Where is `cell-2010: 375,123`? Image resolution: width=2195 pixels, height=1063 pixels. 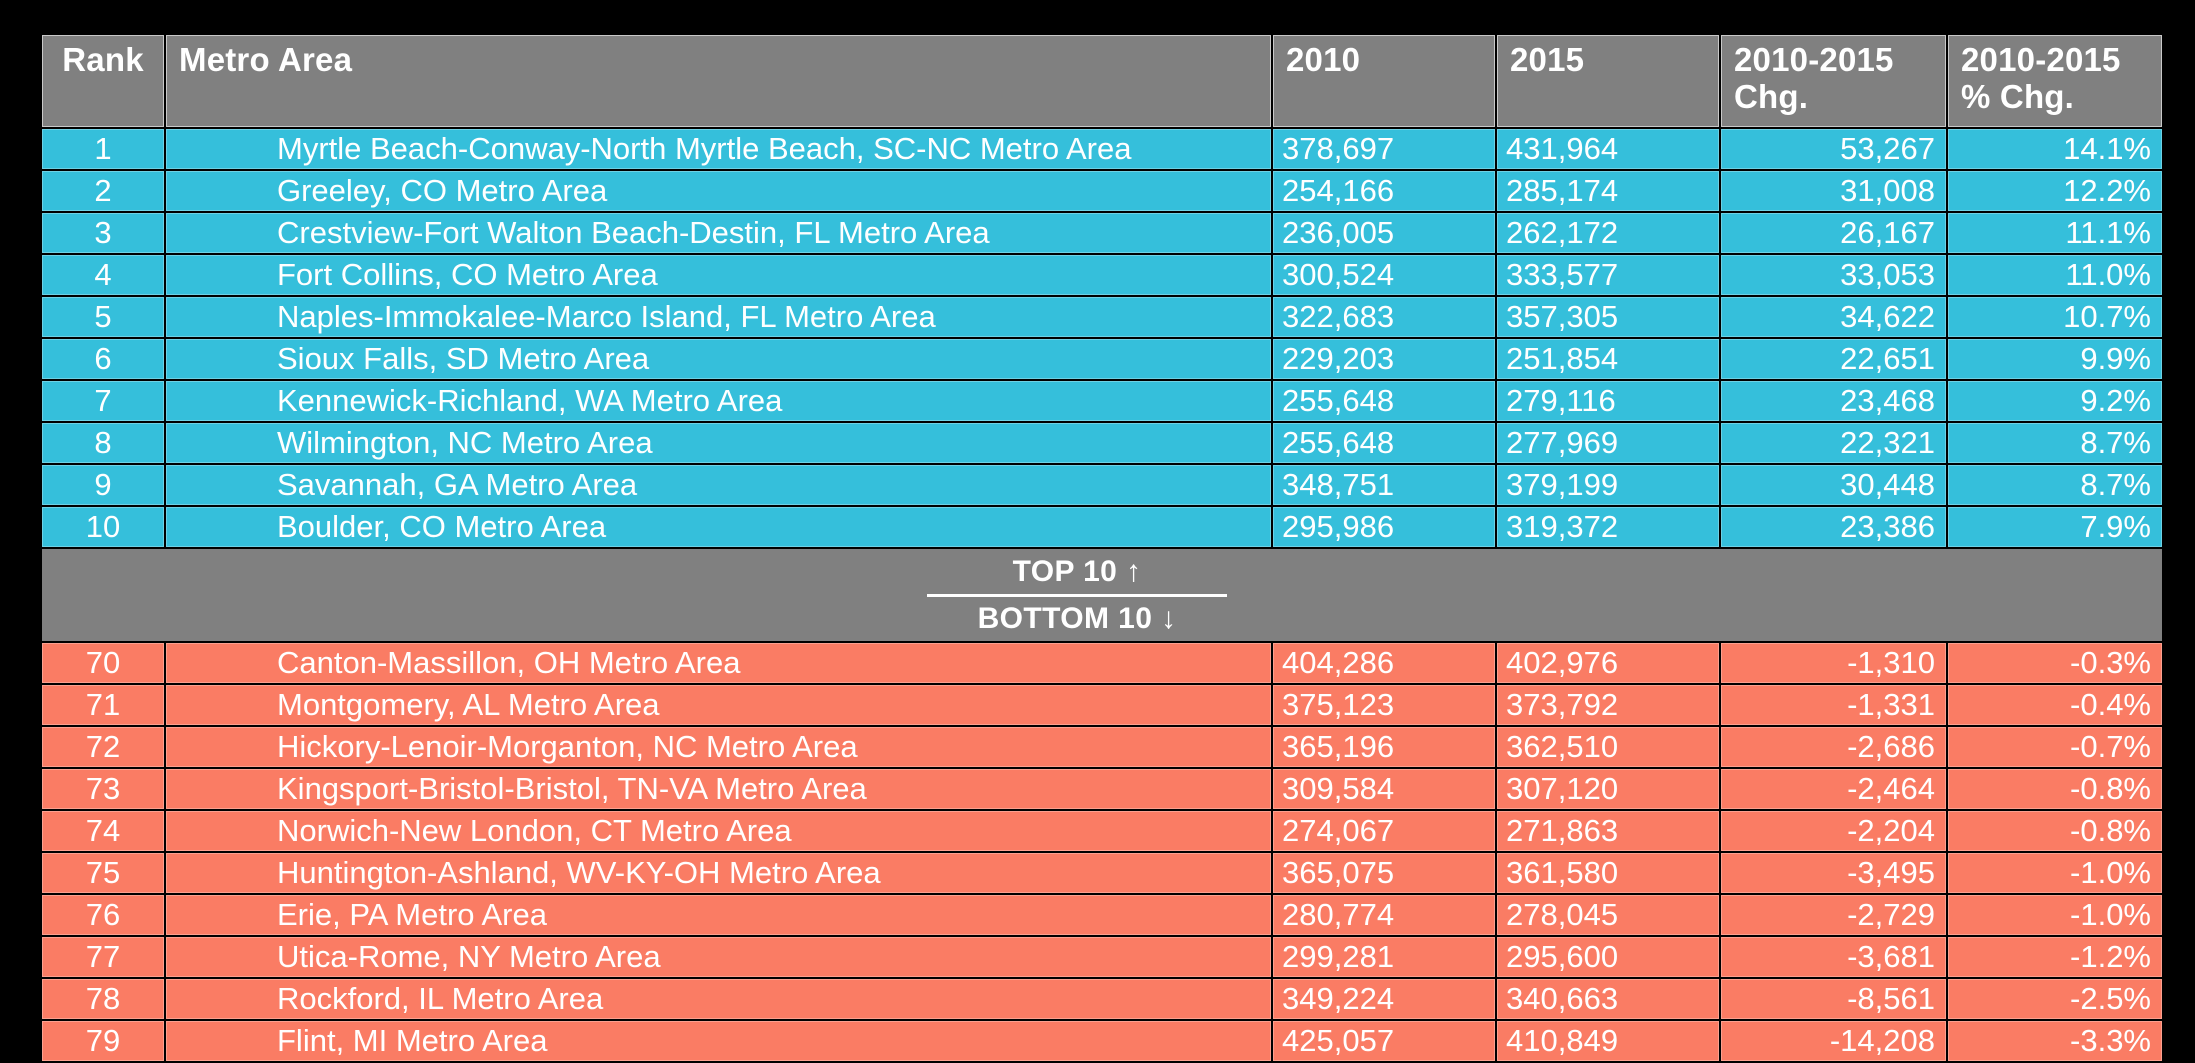 cell-2010: 375,123 is located at coordinates (1384, 704).